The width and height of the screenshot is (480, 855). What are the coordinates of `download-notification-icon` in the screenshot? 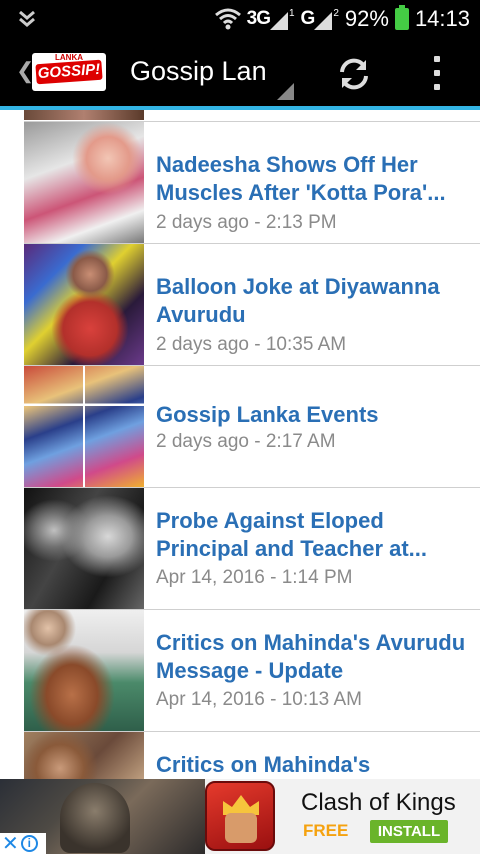 It's located at (27, 18).